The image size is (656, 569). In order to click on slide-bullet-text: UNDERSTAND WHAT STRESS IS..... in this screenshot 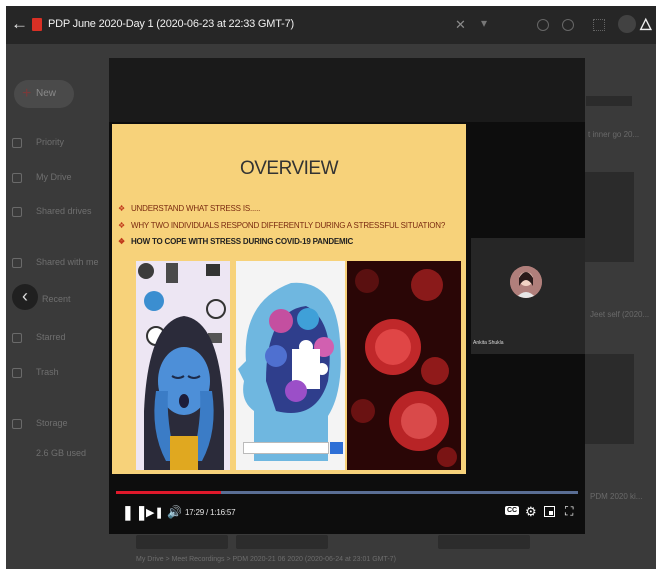, I will do `click(195, 208)`.